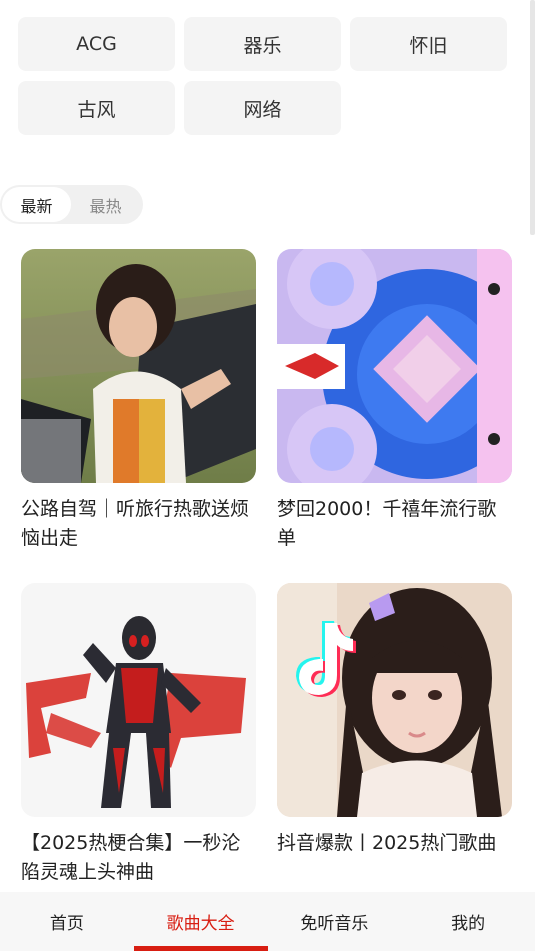 The height and width of the screenshot is (951, 535). I want to click on genre-chip-acg: ACG, so click(96, 44).